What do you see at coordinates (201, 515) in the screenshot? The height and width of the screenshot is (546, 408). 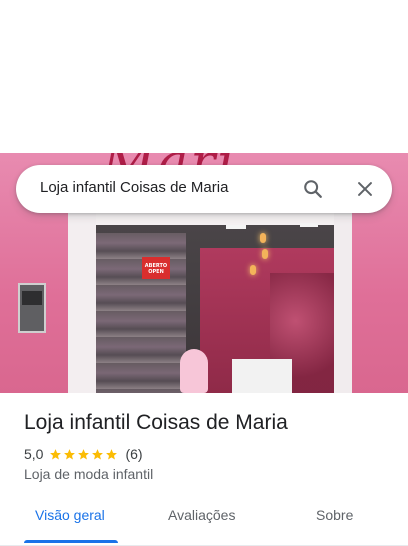 I see `tab-reviews: Avaliações` at bounding box center [201, 515].